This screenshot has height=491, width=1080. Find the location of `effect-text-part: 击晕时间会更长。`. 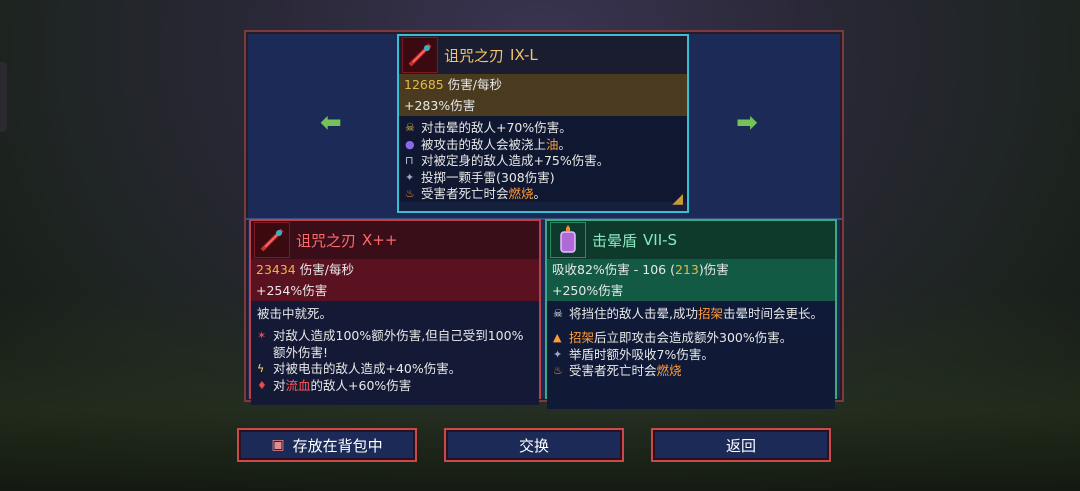

effect-text-part: 击晕时间会更长。 is located at coordinates (773, 313).